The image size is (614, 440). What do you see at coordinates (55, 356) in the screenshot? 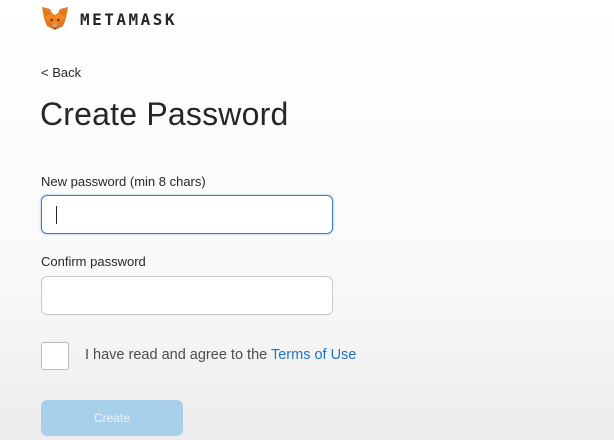
I see `terms-checkbox` at bounding box center [55, 356].